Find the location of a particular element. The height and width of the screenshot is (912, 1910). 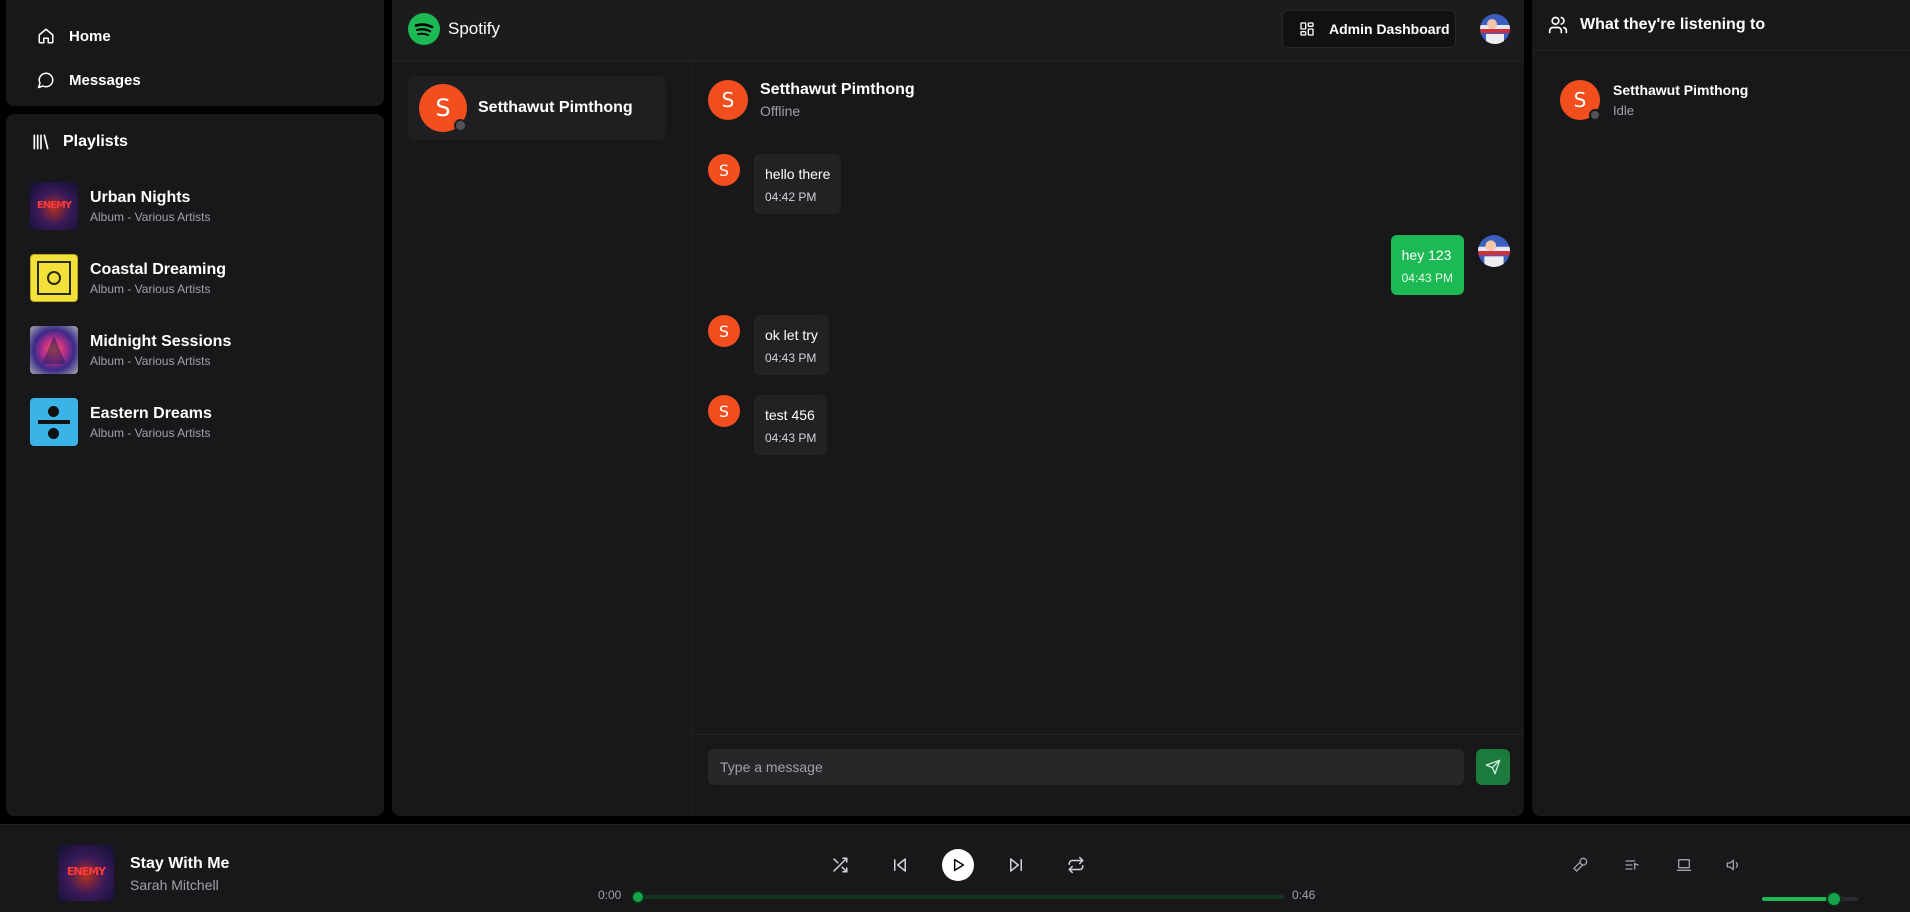

playlists-title: Playlists is located at coordinates (95, 141).